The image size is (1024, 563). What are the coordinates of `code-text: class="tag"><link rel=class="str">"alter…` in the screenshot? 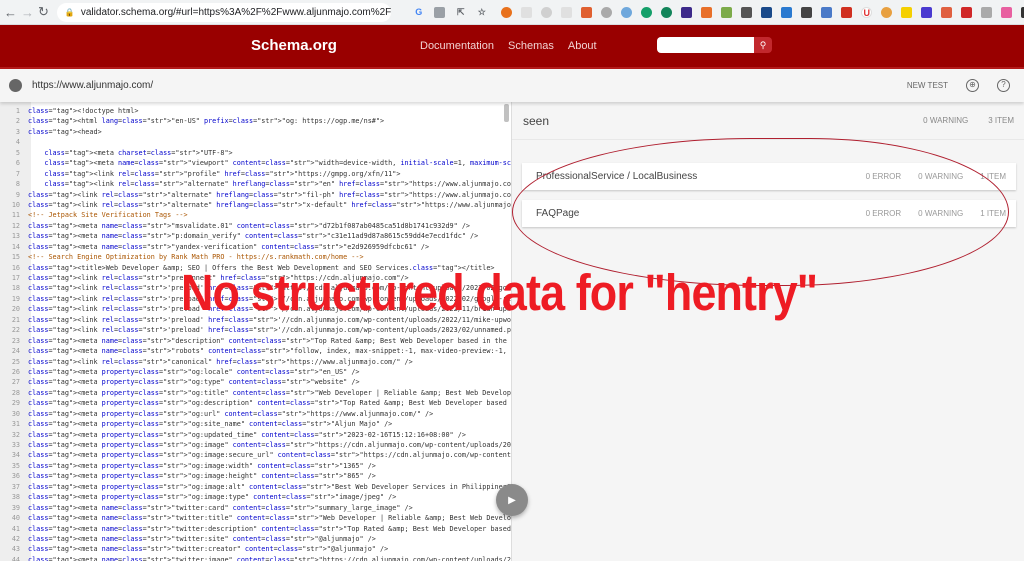 It's located at (278, 184).